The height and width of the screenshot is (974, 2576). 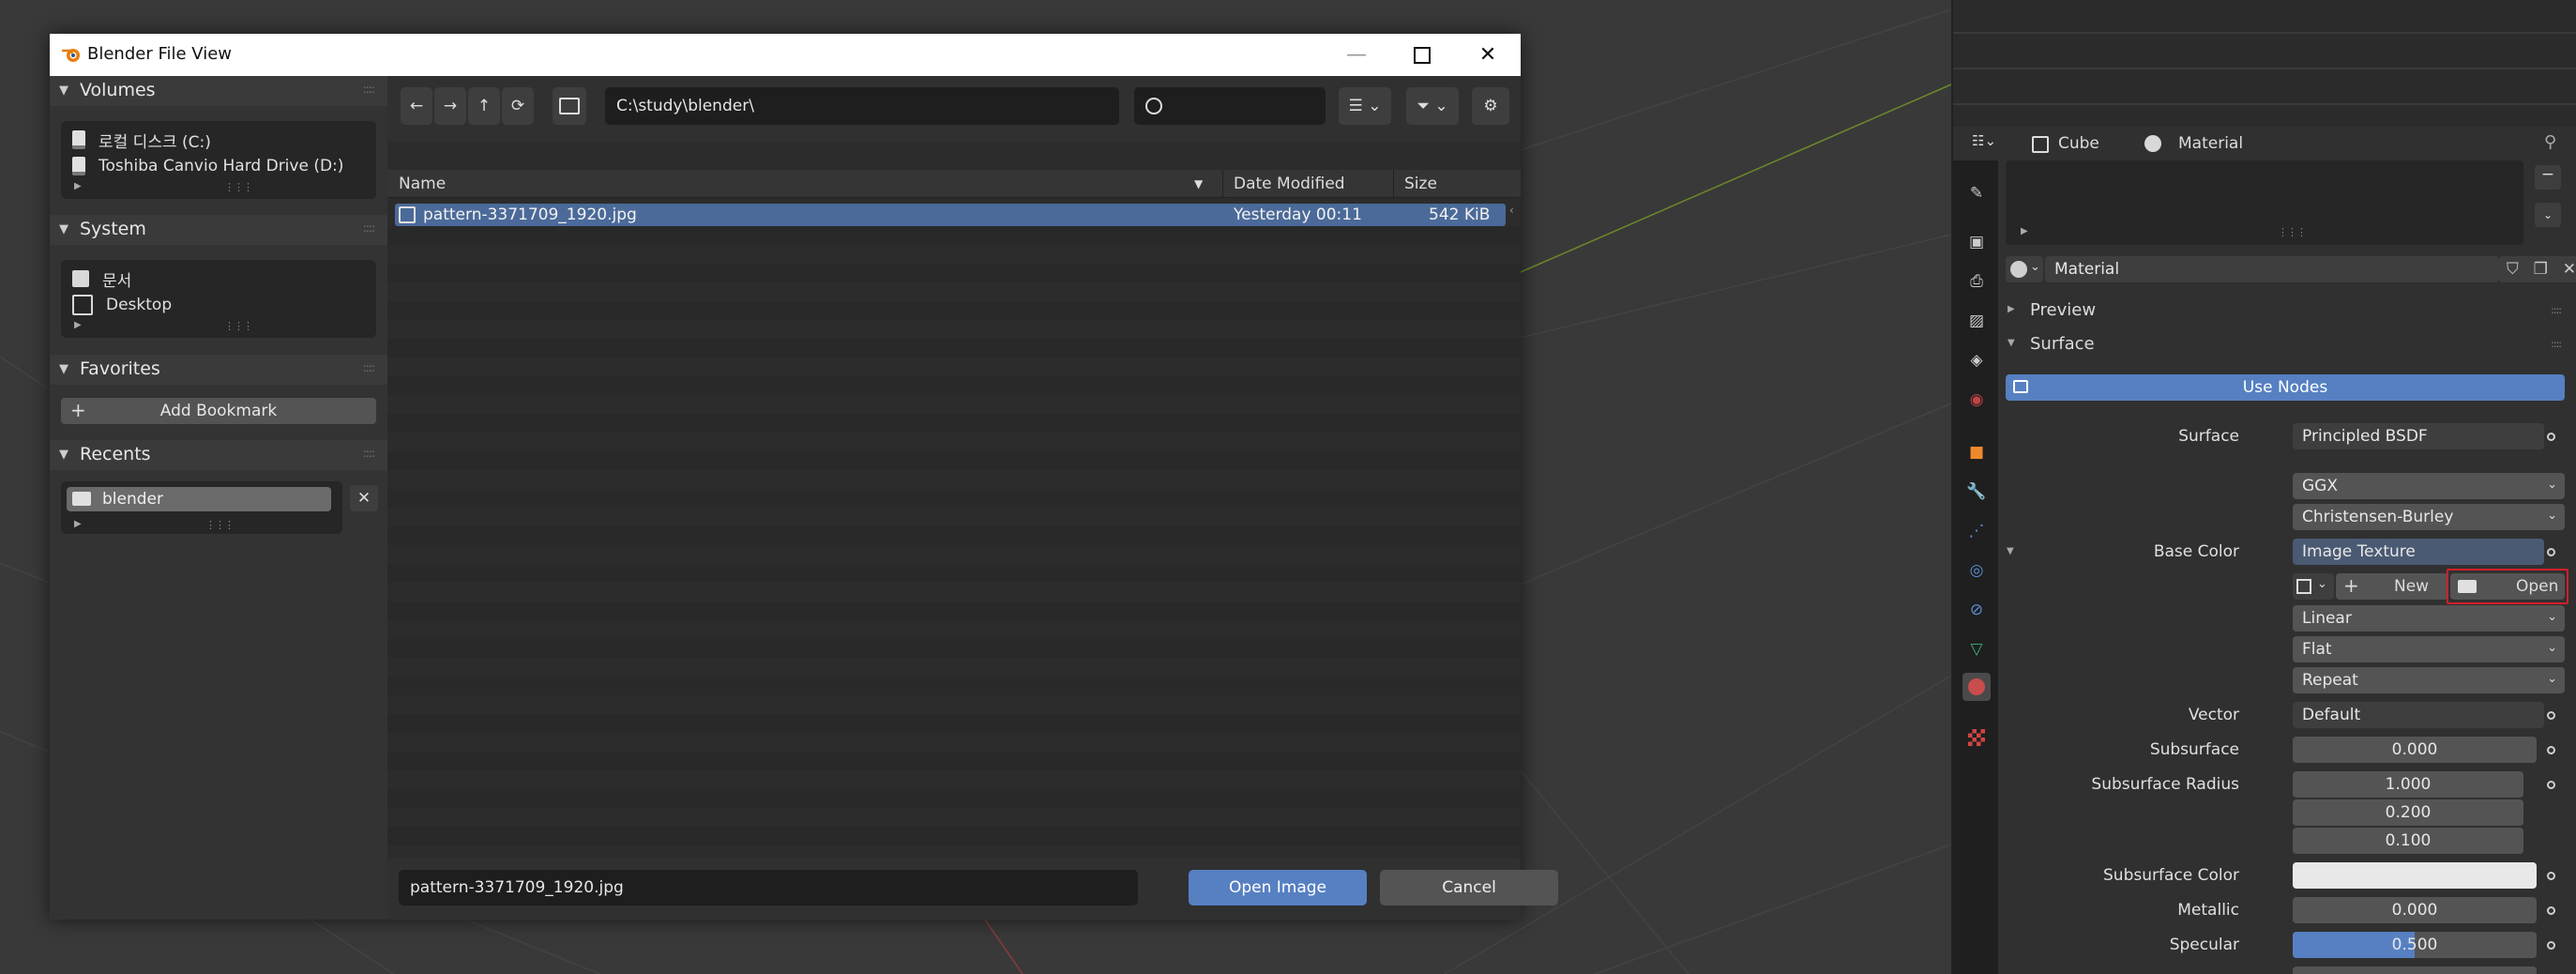 I want to click on preview-panel-header: ▶ Preview ::::, so click(x=2287, y=311).